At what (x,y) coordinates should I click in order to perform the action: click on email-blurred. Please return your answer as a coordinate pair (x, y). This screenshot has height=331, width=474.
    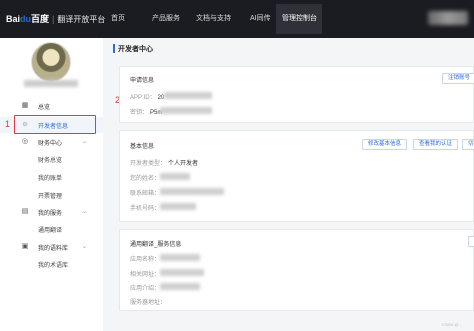
    Looking at the image, I should click on (192, 191).